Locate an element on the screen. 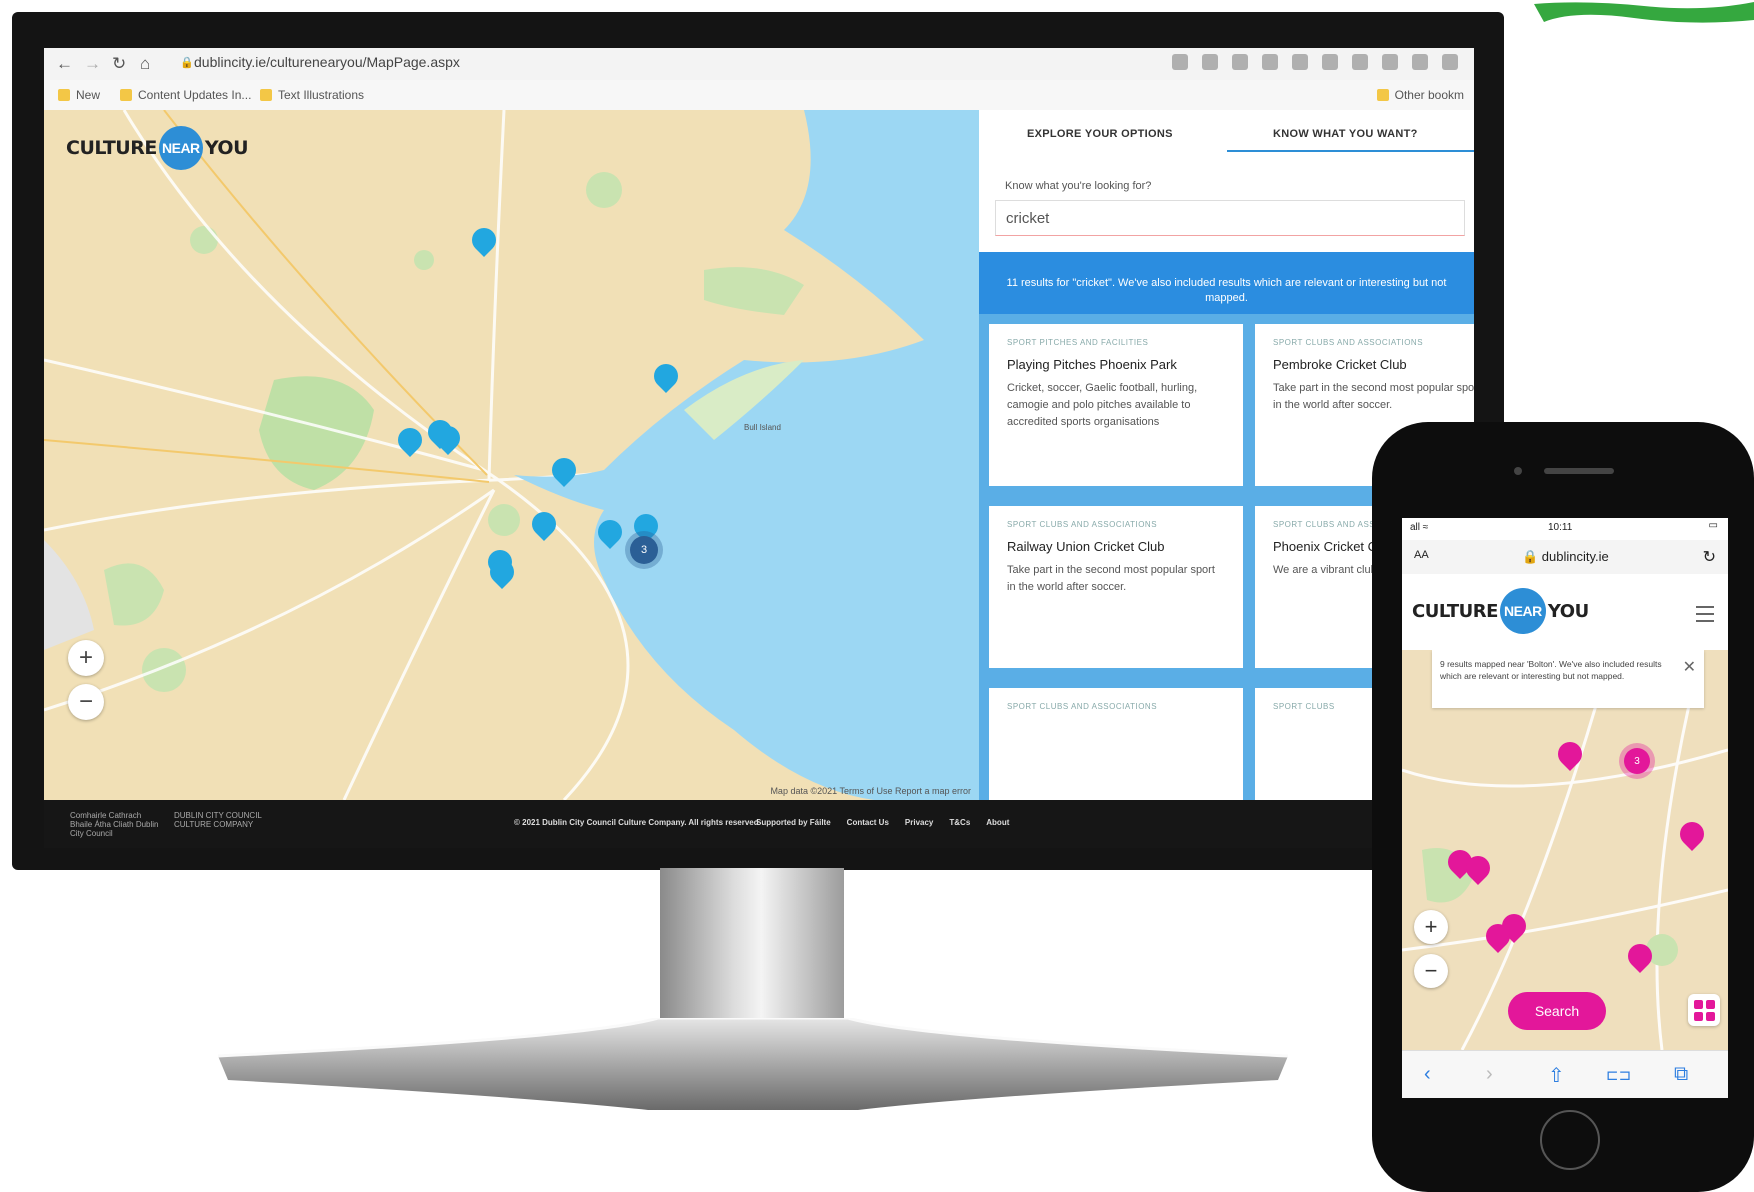  green-brush-decoration is located at coordinates (1644, 12).